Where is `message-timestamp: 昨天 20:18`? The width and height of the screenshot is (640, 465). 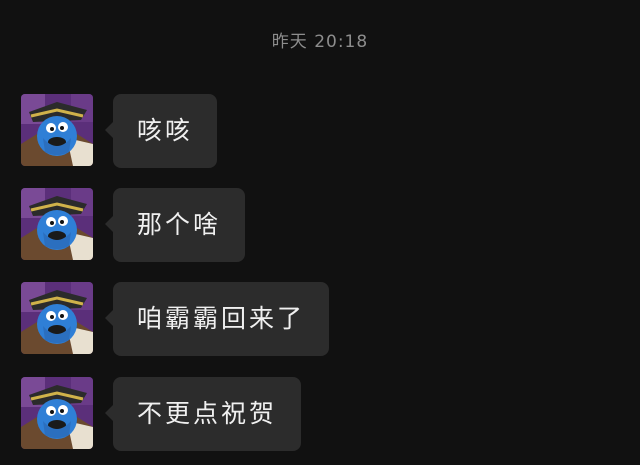 message-timestamp: 昨天 20:18 is located at coordinates (320, 42).